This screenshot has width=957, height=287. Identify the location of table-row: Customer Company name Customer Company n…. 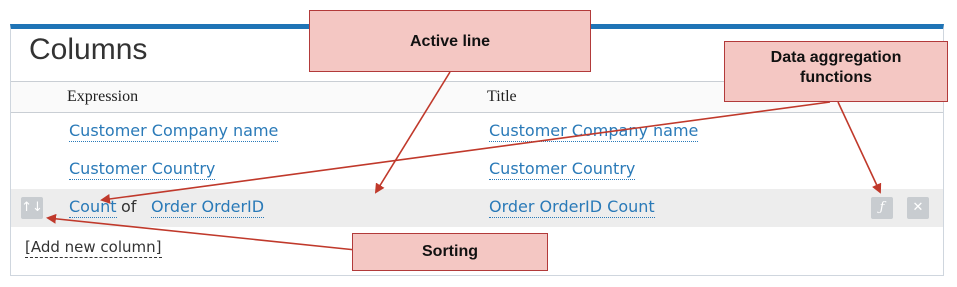
(477, 132).